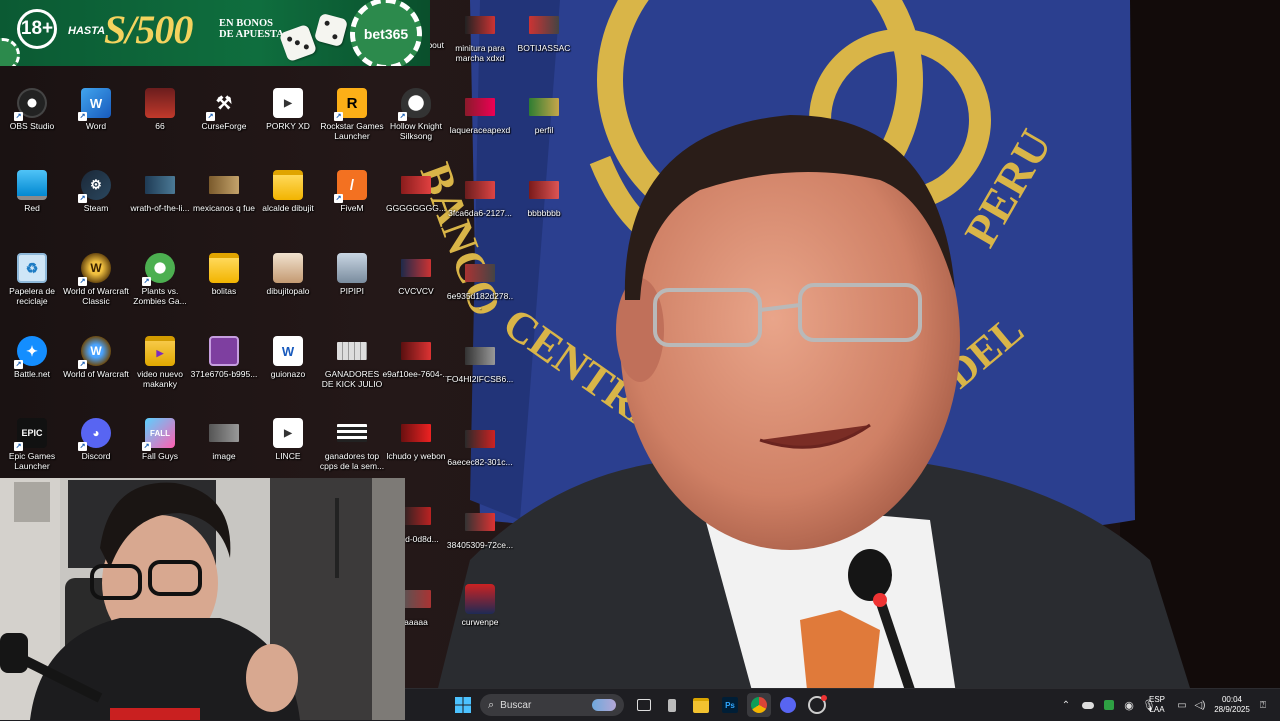 Image resolution: width=1280 pixels, height=721 pixels. I want to click on casino-chip-icon, so click(10, 52).